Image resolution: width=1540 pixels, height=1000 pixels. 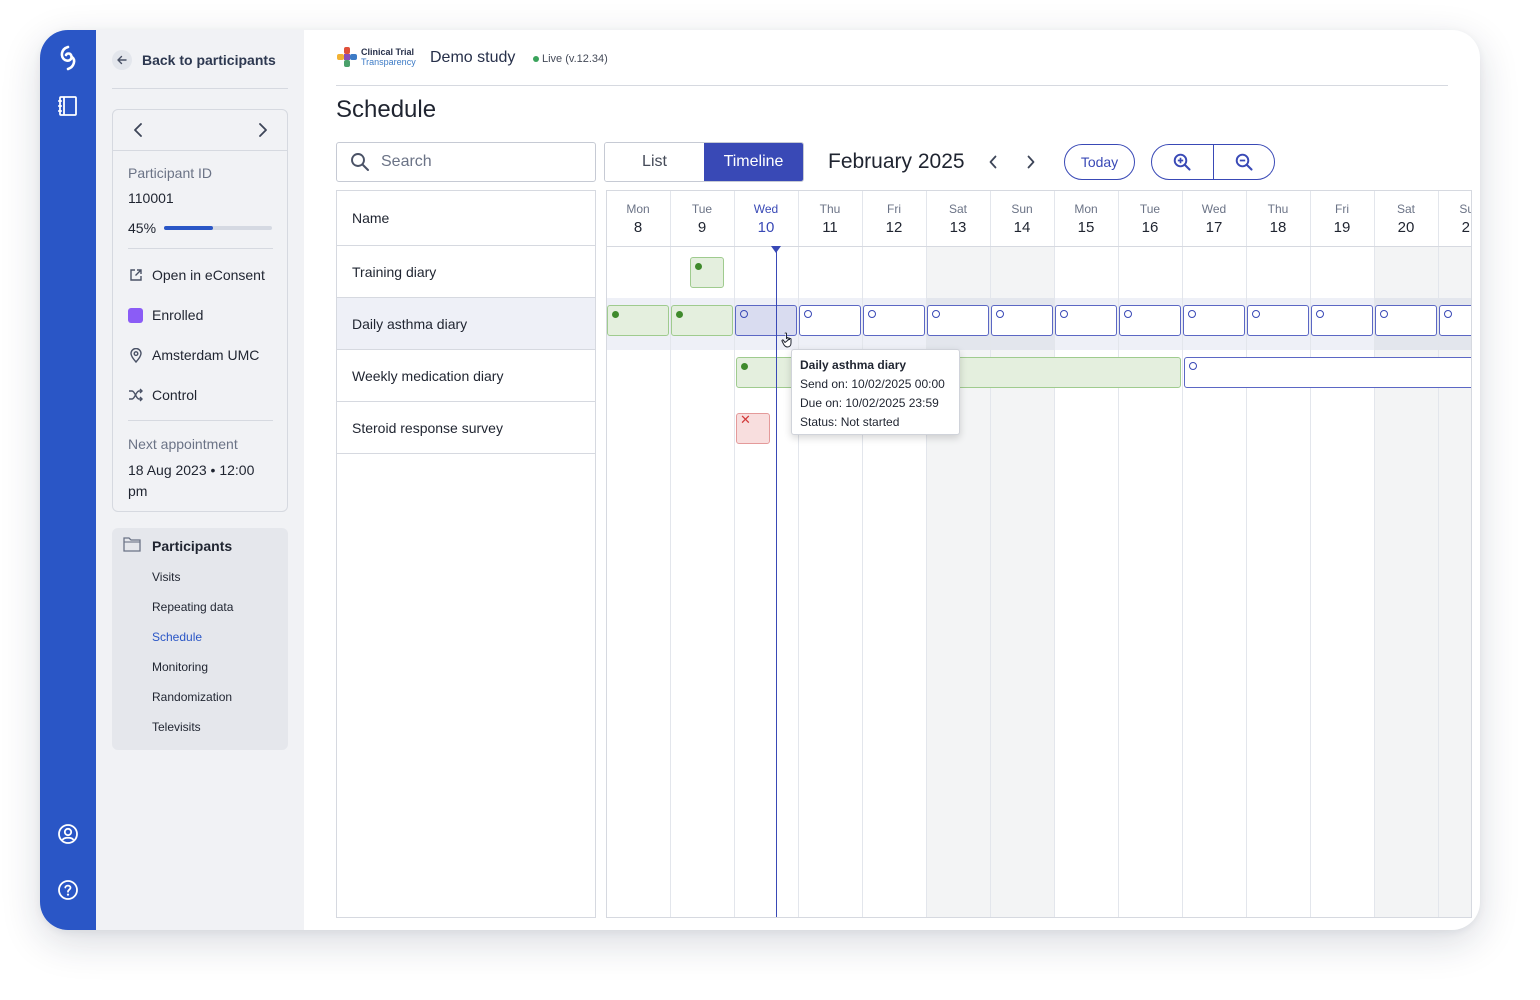 I want to click on steroid-response-survey-event: ✕, so click(x=753, y=428).